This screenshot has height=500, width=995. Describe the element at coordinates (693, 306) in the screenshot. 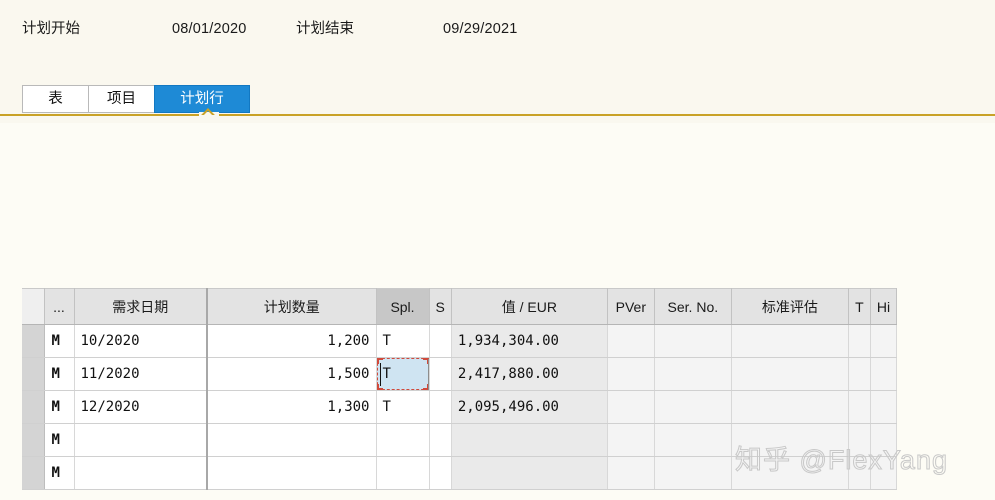

I see `column-header-serno: Ser. No.` at that location.